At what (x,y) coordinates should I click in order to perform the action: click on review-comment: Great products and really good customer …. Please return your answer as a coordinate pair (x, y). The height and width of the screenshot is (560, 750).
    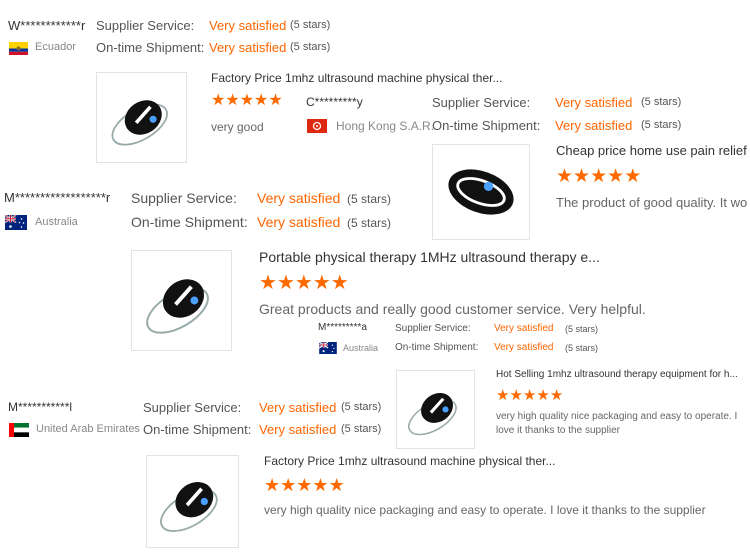
    Looking at the image, I should click on (452, 309).